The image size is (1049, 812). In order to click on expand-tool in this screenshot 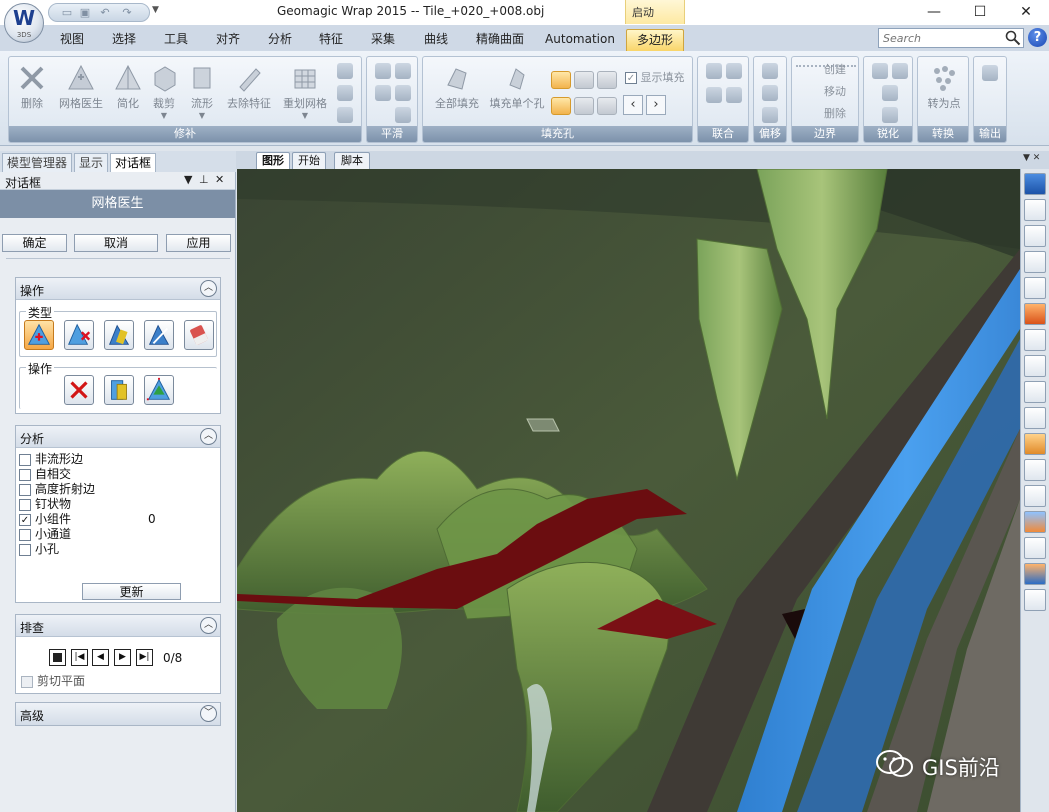, I will do `click(159, 390)`.